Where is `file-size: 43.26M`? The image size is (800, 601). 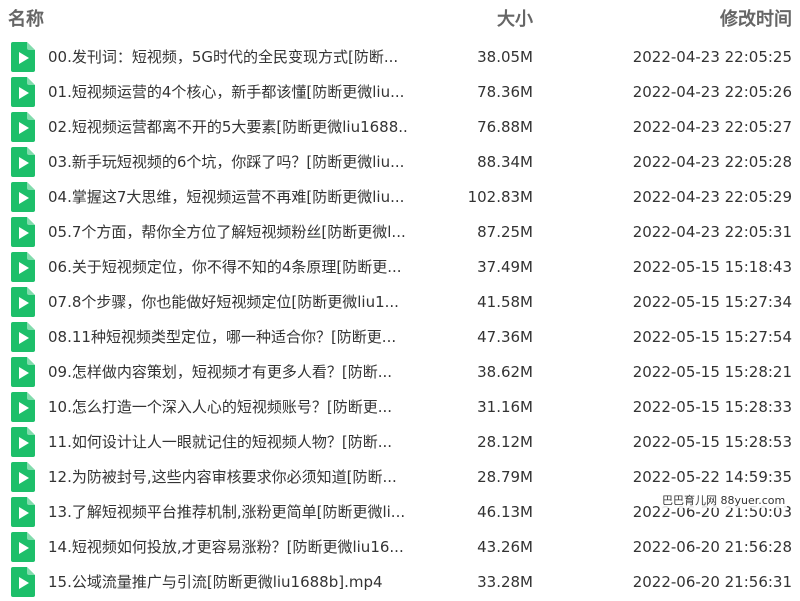
file-size: 43.26M is located at coordinates (505, 547).